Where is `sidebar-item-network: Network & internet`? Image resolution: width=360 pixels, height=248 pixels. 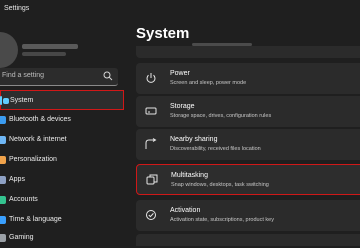 sidebar-item-network: Network & internet is located at coordinates (62, 140).